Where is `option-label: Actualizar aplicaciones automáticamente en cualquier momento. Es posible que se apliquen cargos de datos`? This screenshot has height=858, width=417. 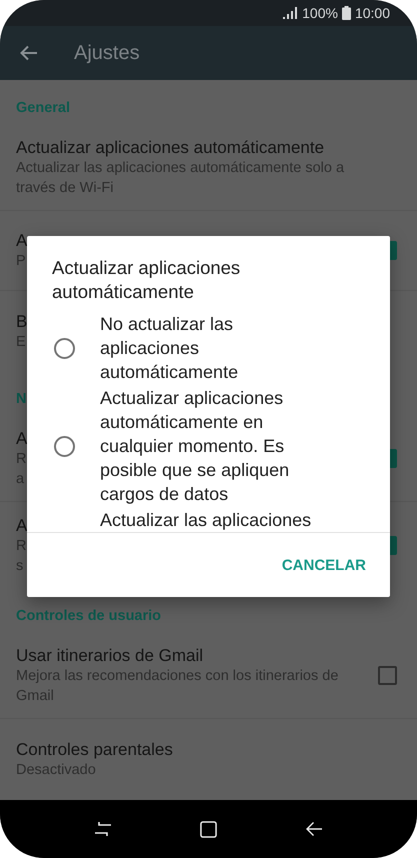 option-label: Actualizar aplicaciones automáticamente en cualquier momento. Es posible que se apliquen cargos de datos is located at coordinates (212, 446).